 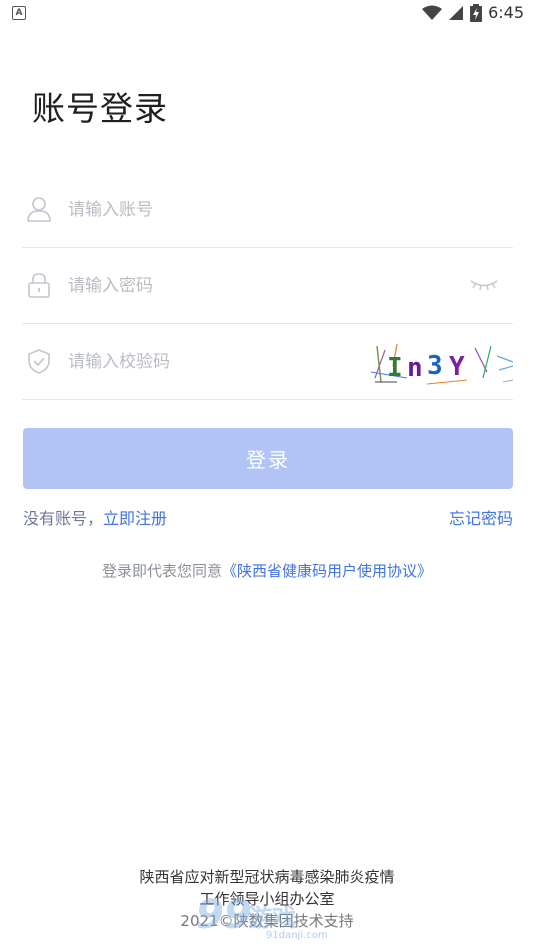 What do you see at coordinates (39, 285) in the screenshot?
I see `lock-icon` at bounding box center [39, 285].